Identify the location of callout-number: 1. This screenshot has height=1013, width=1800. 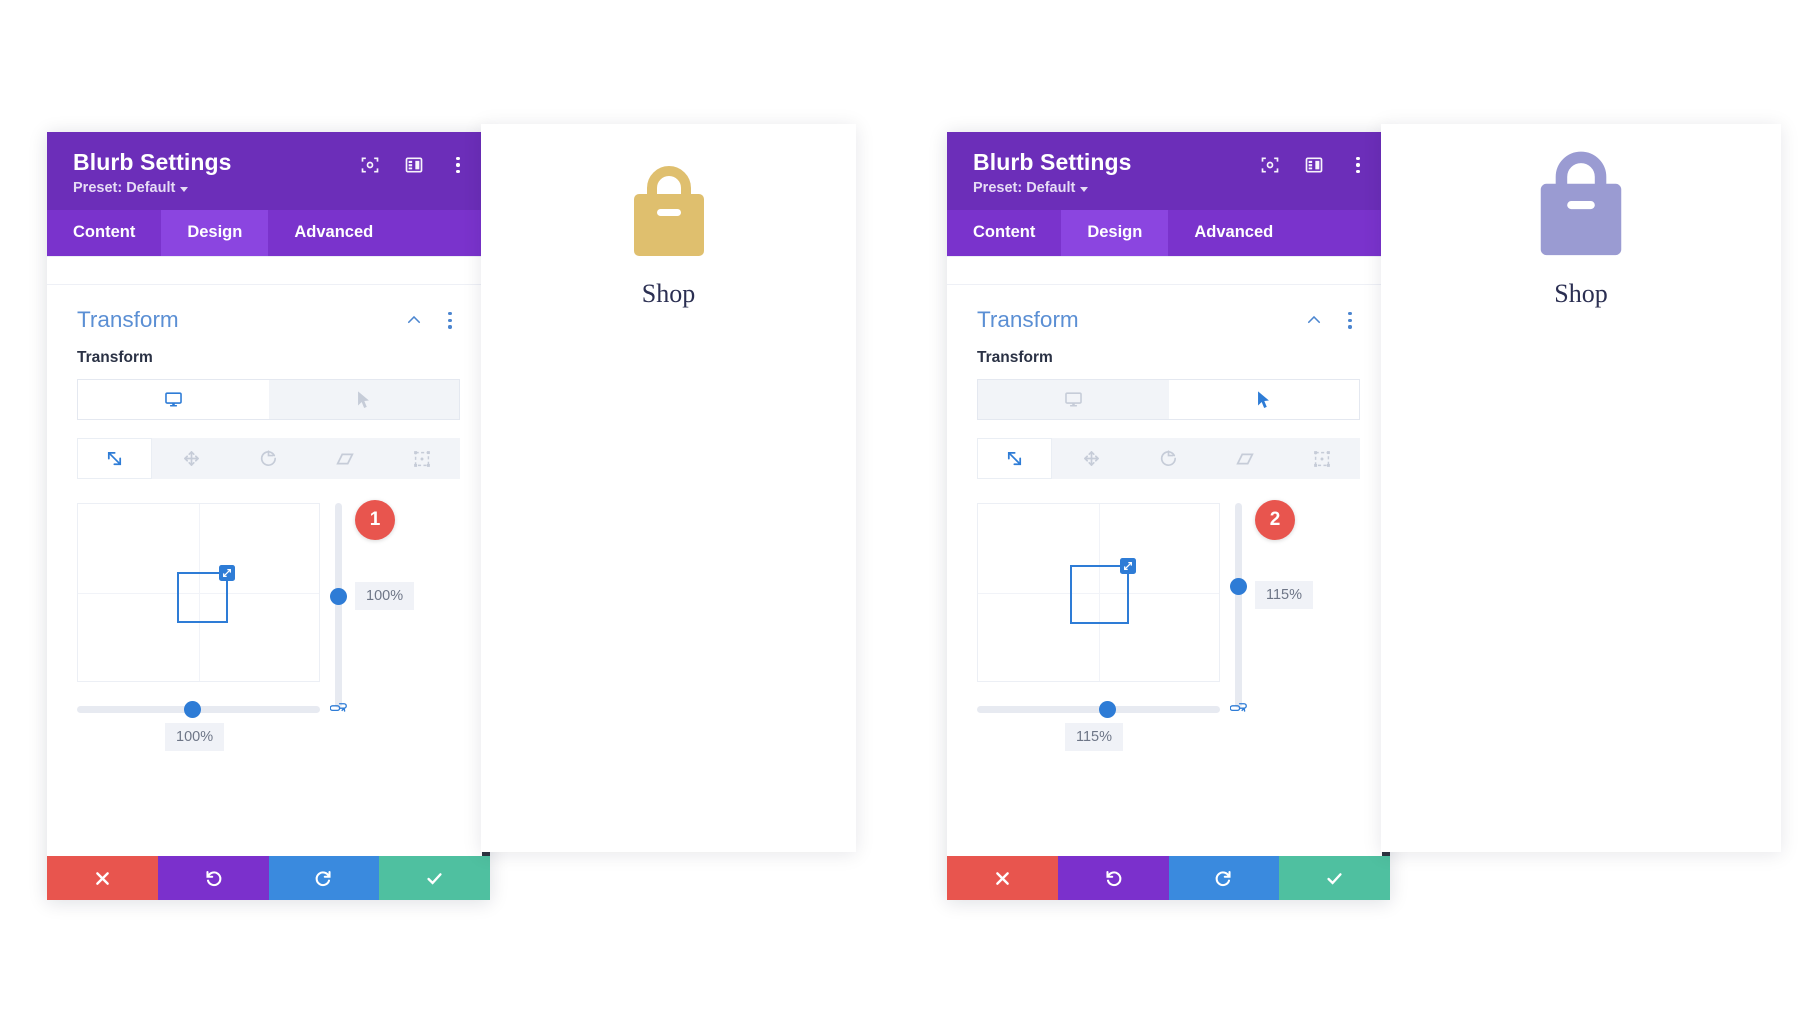
(375, 519).